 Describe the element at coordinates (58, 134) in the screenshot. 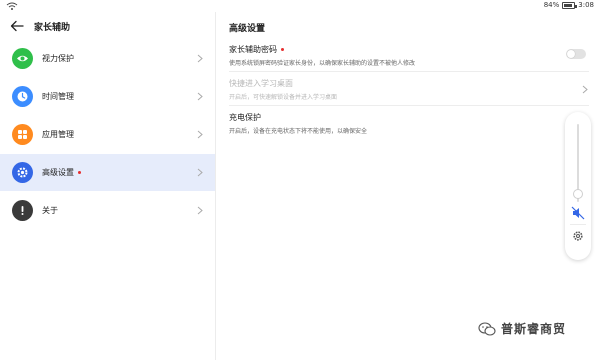

I see `sidebar-item-label: 应用管理` at that location.